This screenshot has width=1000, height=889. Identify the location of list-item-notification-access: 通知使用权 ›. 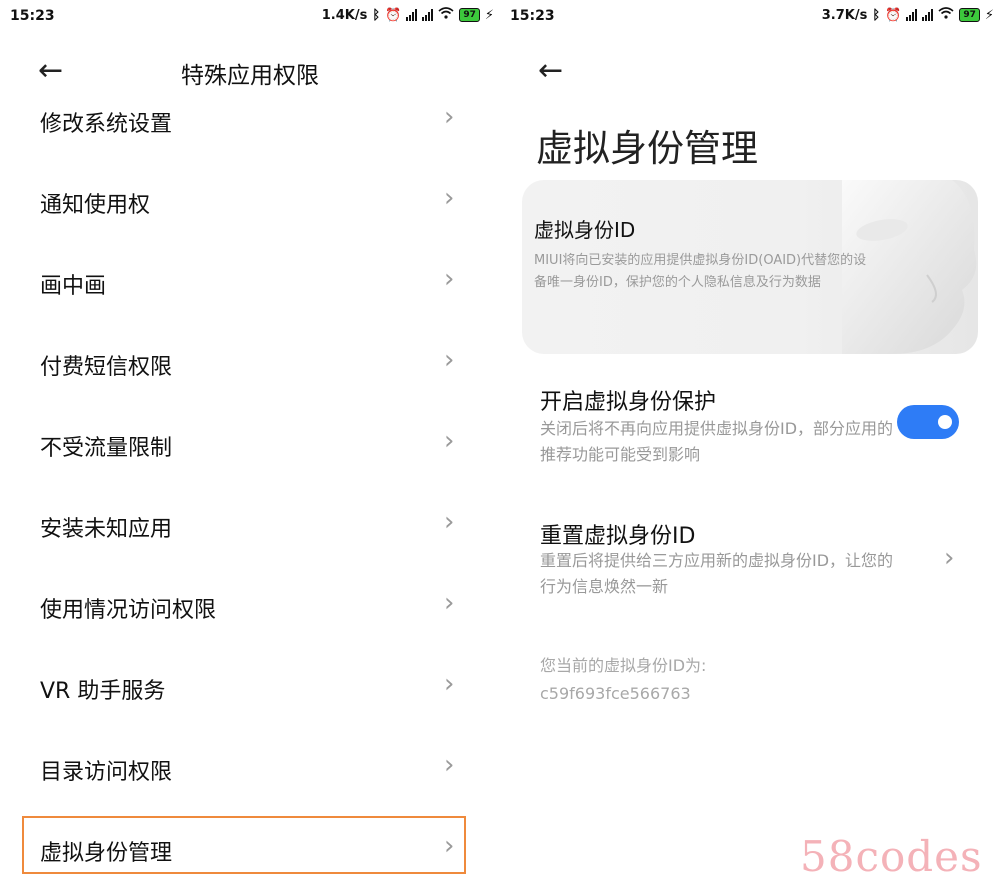
(240, 201).